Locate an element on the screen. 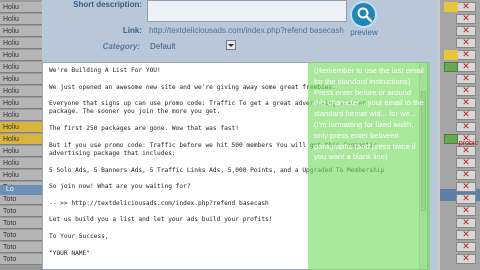 The image size is (480, 270). link-label: Link: is located at coordinates (132, 30).